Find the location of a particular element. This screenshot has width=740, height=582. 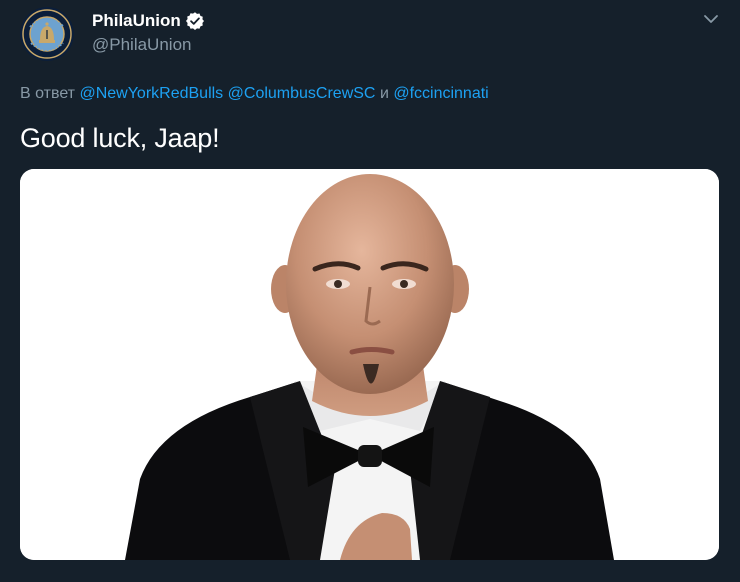

reply-prefix: В ответ is located at coordinates (48, 93).